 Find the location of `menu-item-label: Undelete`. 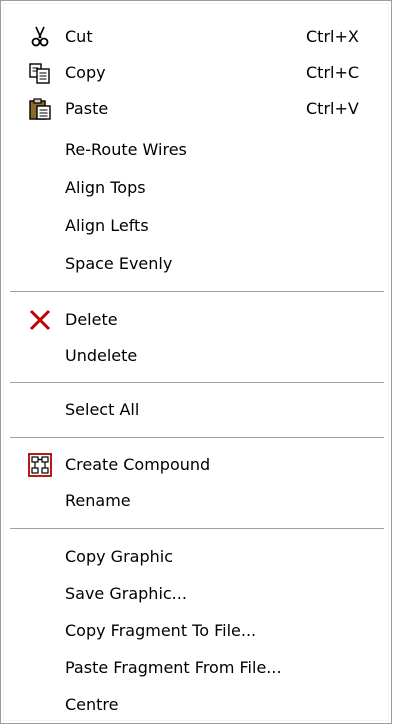

menu-item-label: Undelete is located at coordinates (101, 355).